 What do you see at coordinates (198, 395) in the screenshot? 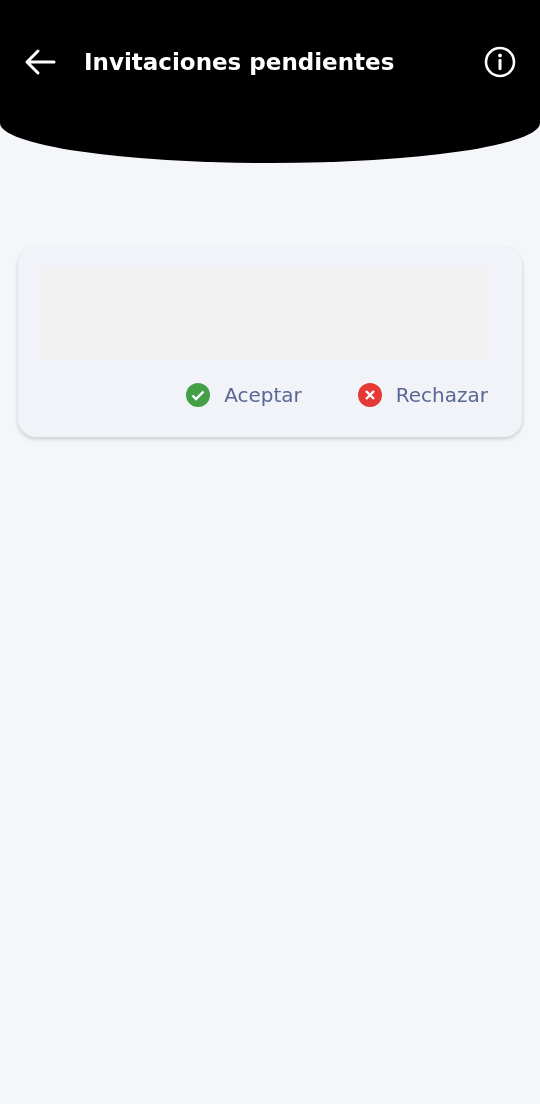
I see `check-circle-icon` at bounding box center [198, 395].